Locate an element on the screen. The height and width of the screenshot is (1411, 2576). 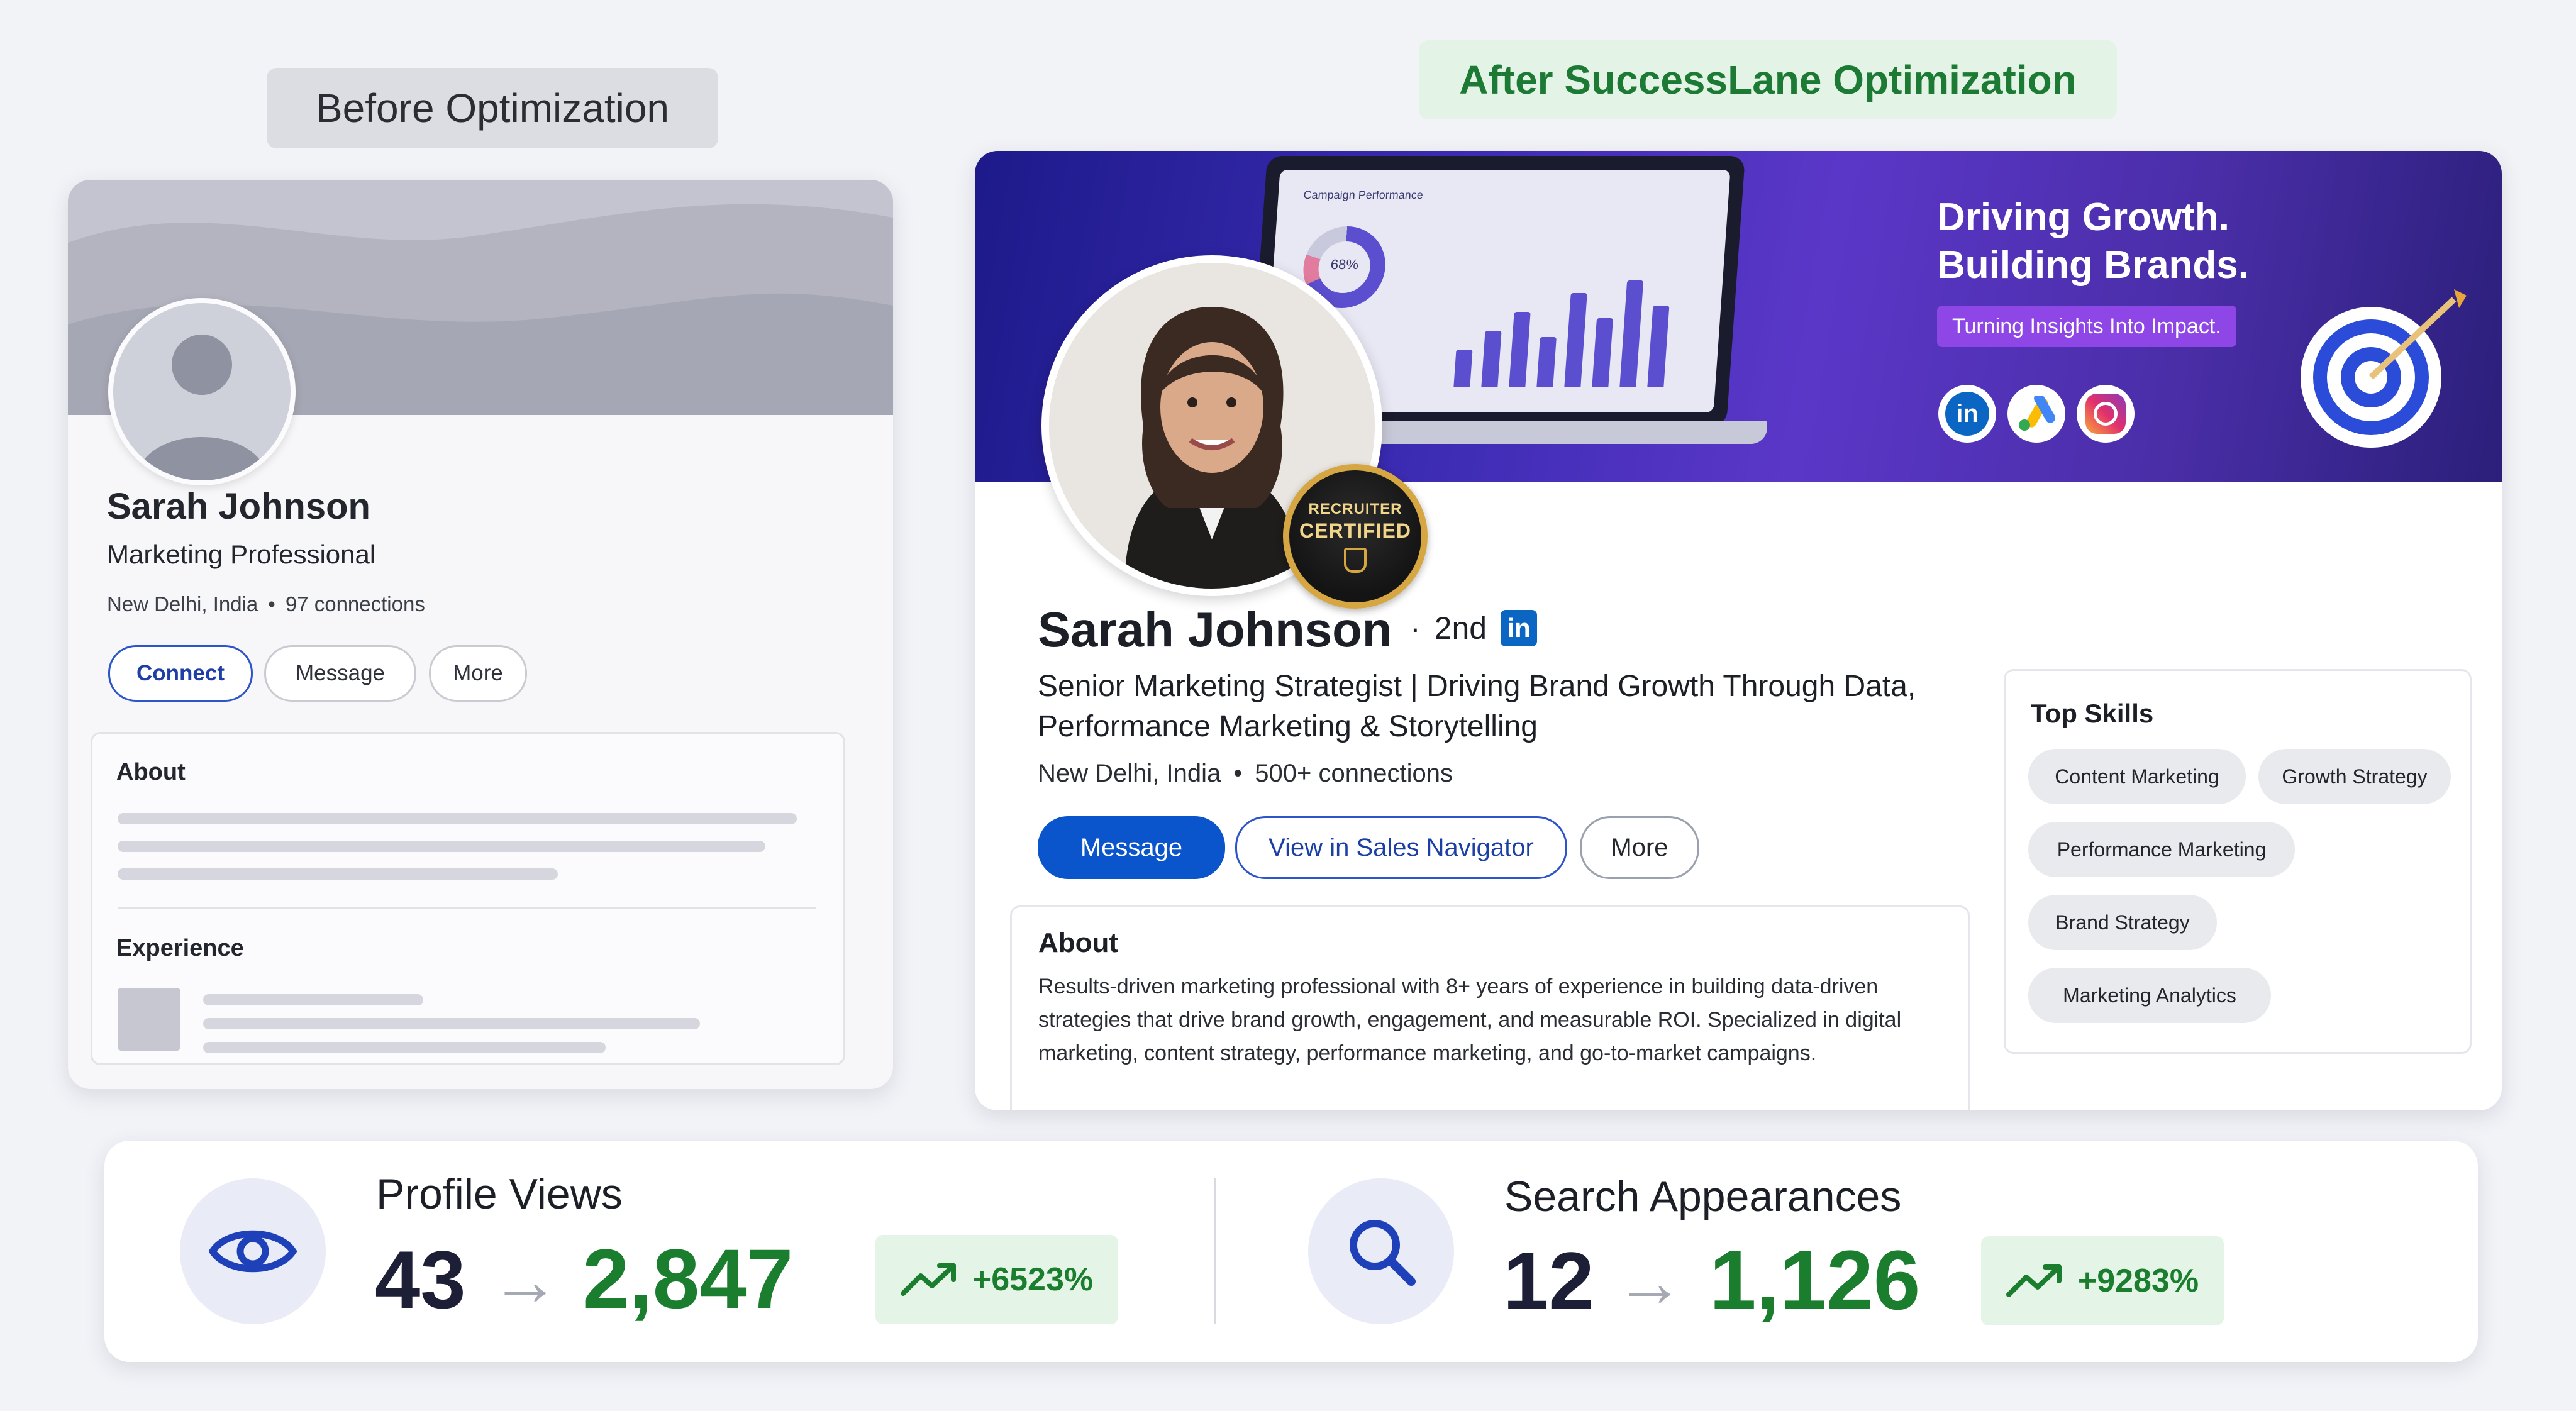
search-appearances-after: 1,126 is located at coordinates (1815, 1280).